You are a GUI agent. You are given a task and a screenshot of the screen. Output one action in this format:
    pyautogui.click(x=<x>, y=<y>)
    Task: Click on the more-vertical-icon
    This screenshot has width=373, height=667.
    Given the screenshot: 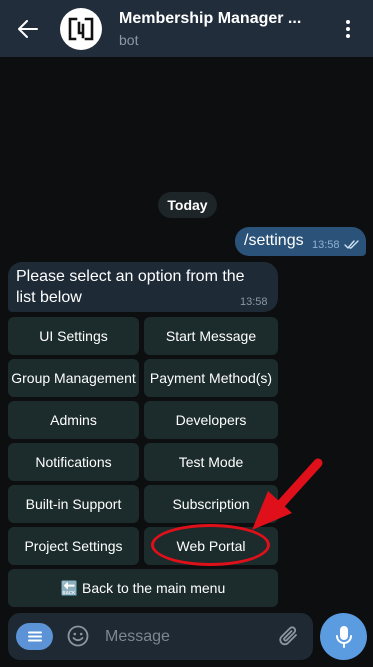 What is the action you would take?
    pyautogui.click(x=348, y=28)
    